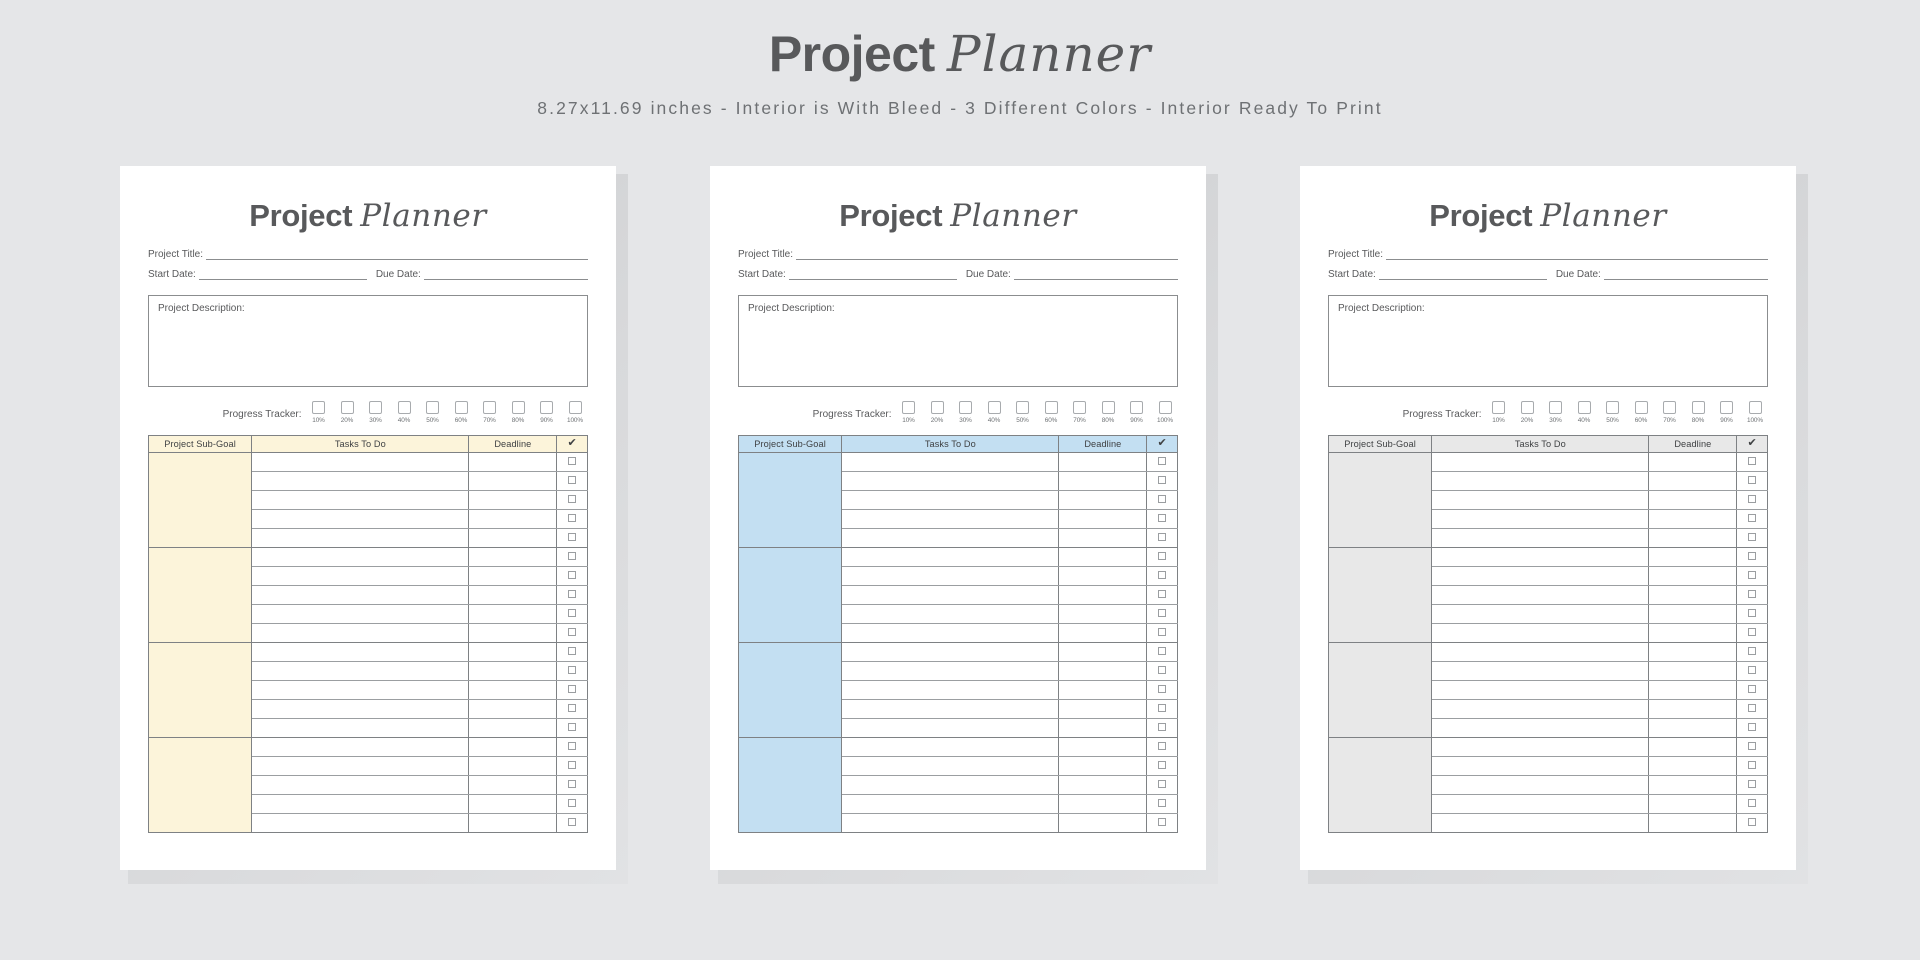 The image size is (1920, 960). I want to click on progress-step-50: 50%, so click(433, 412).